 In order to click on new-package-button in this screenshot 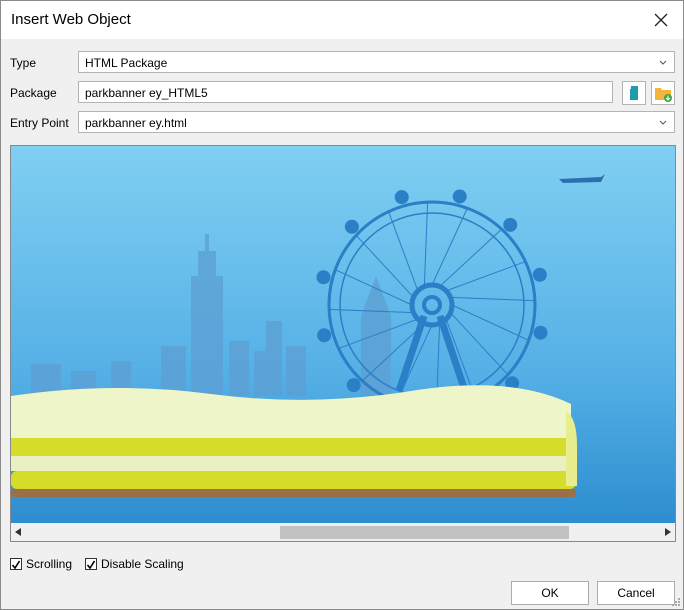, I will do `click(634, 93)`.